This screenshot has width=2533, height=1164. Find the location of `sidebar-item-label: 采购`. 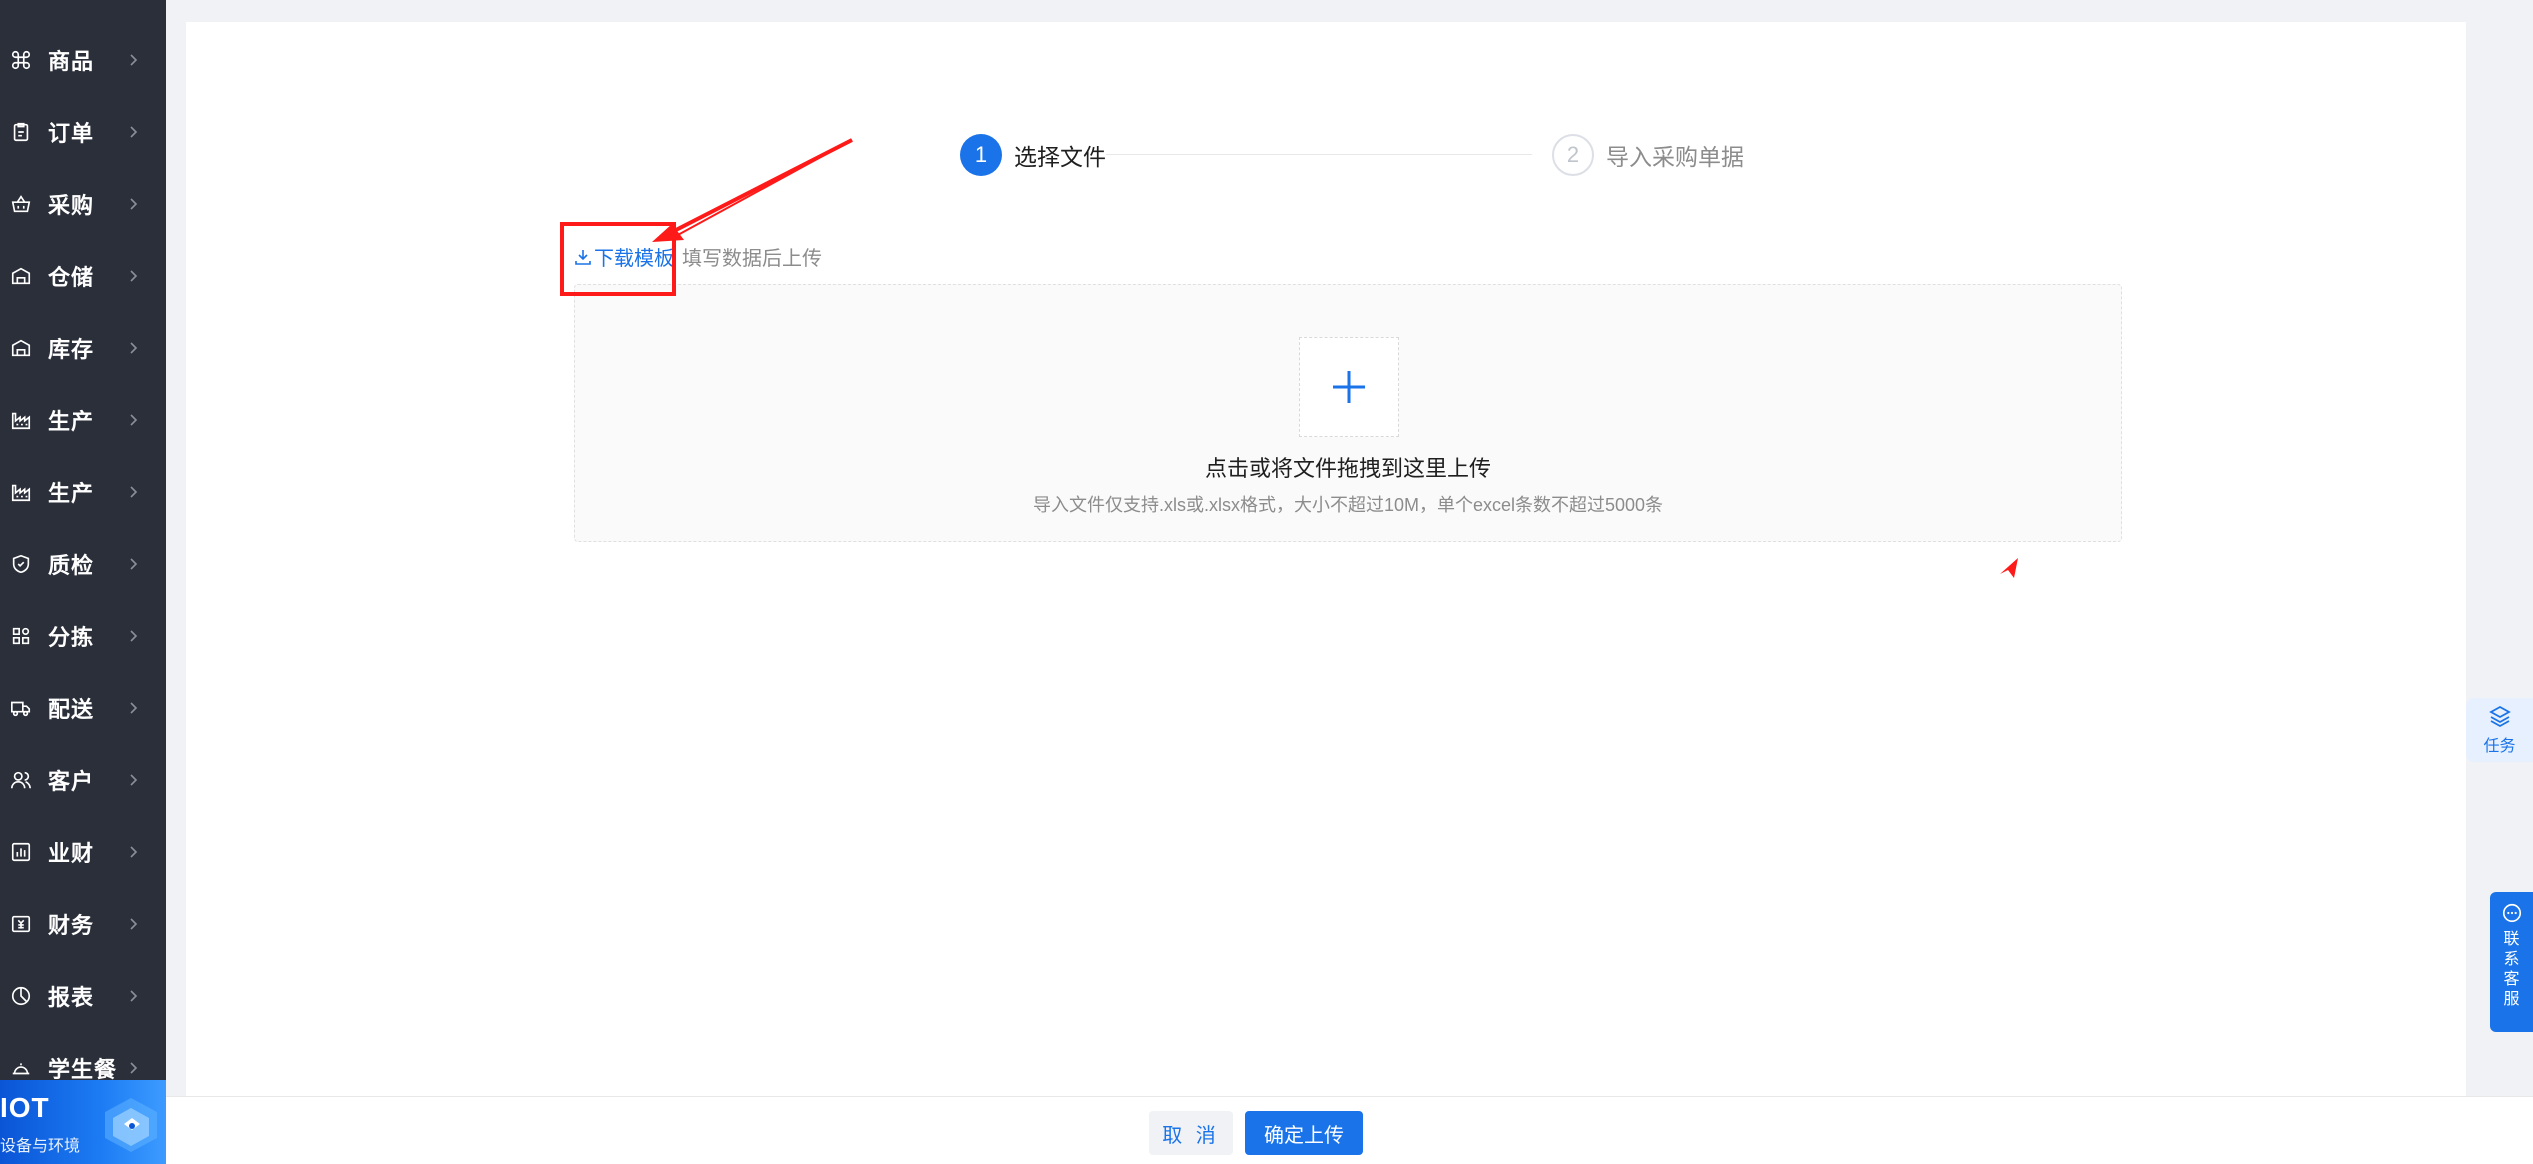

sidebar-item-label: 采购 is located at coordinates (71, 205).